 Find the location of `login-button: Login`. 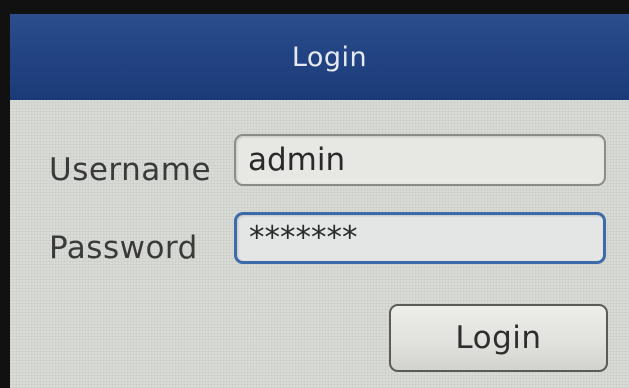

login-button: Login is located at coordinates (498, 338).